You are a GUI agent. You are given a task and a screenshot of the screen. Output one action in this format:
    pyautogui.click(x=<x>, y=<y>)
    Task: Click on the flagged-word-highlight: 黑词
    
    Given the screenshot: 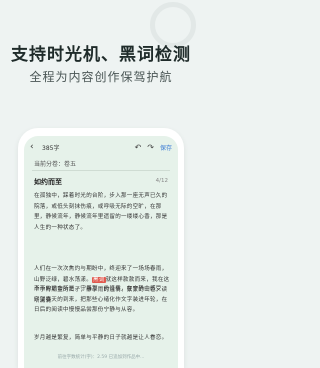 What is the action you would take?
    pyautogui.click(x=99, y=279)
    